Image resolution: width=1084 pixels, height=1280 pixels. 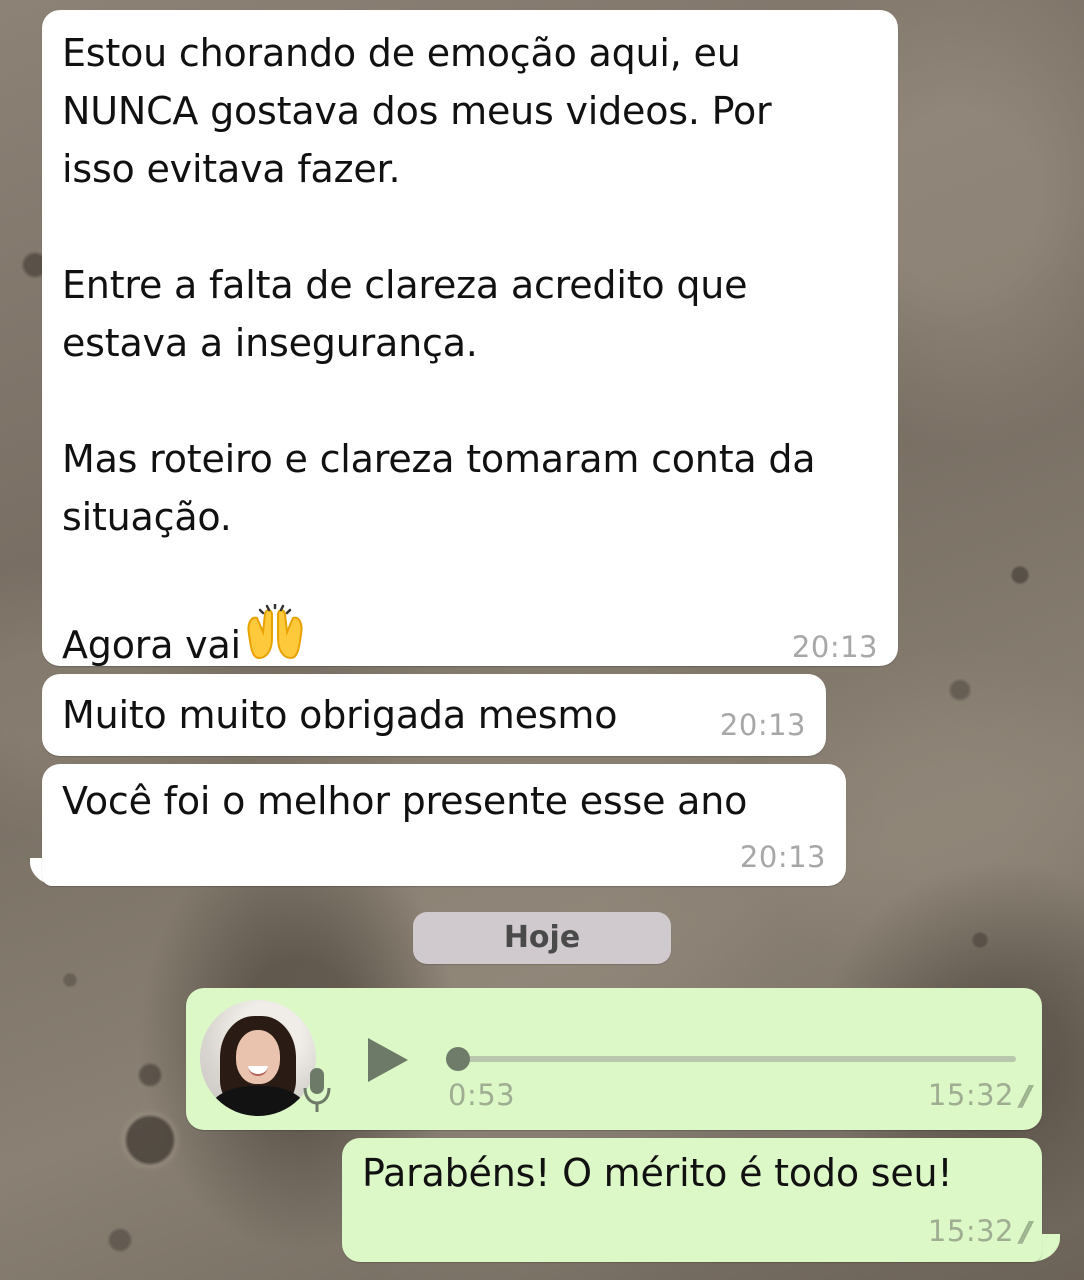 What do you see at coordinates (657, 1173) in the screenshot?
I see `message-text: Parabéns! O mérito é todo seu!` at bounding box center [657, 1173].